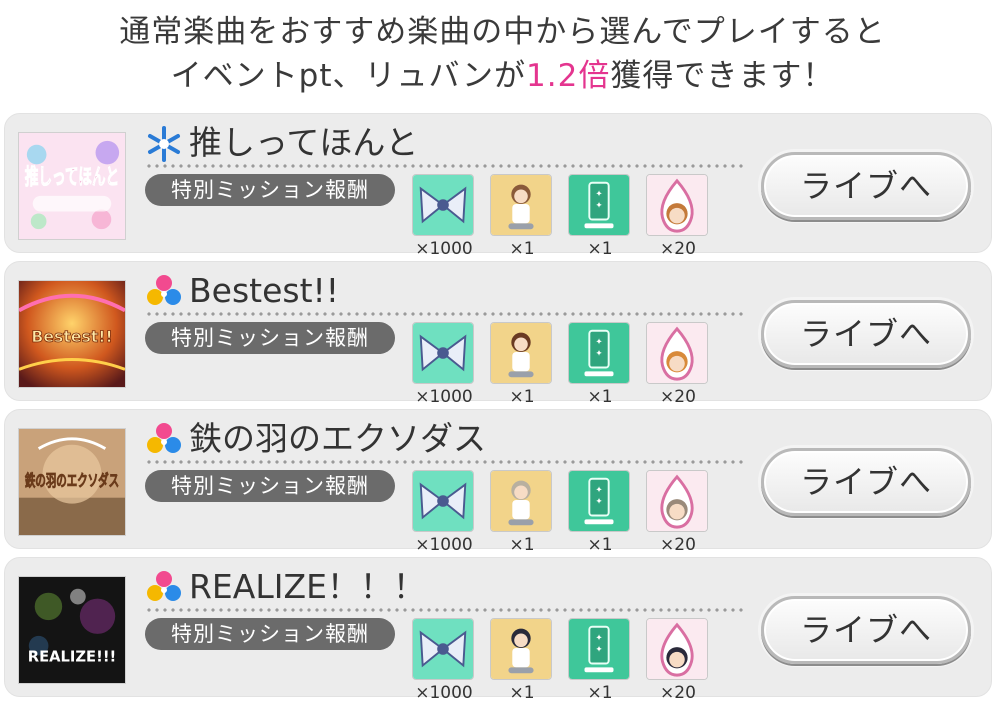 The height and width of the screenshot is (706, 1005). Describe the element at coordinates (568, 76) in the screenshot. I see `header-multiplier: 1.2倍` at that location.